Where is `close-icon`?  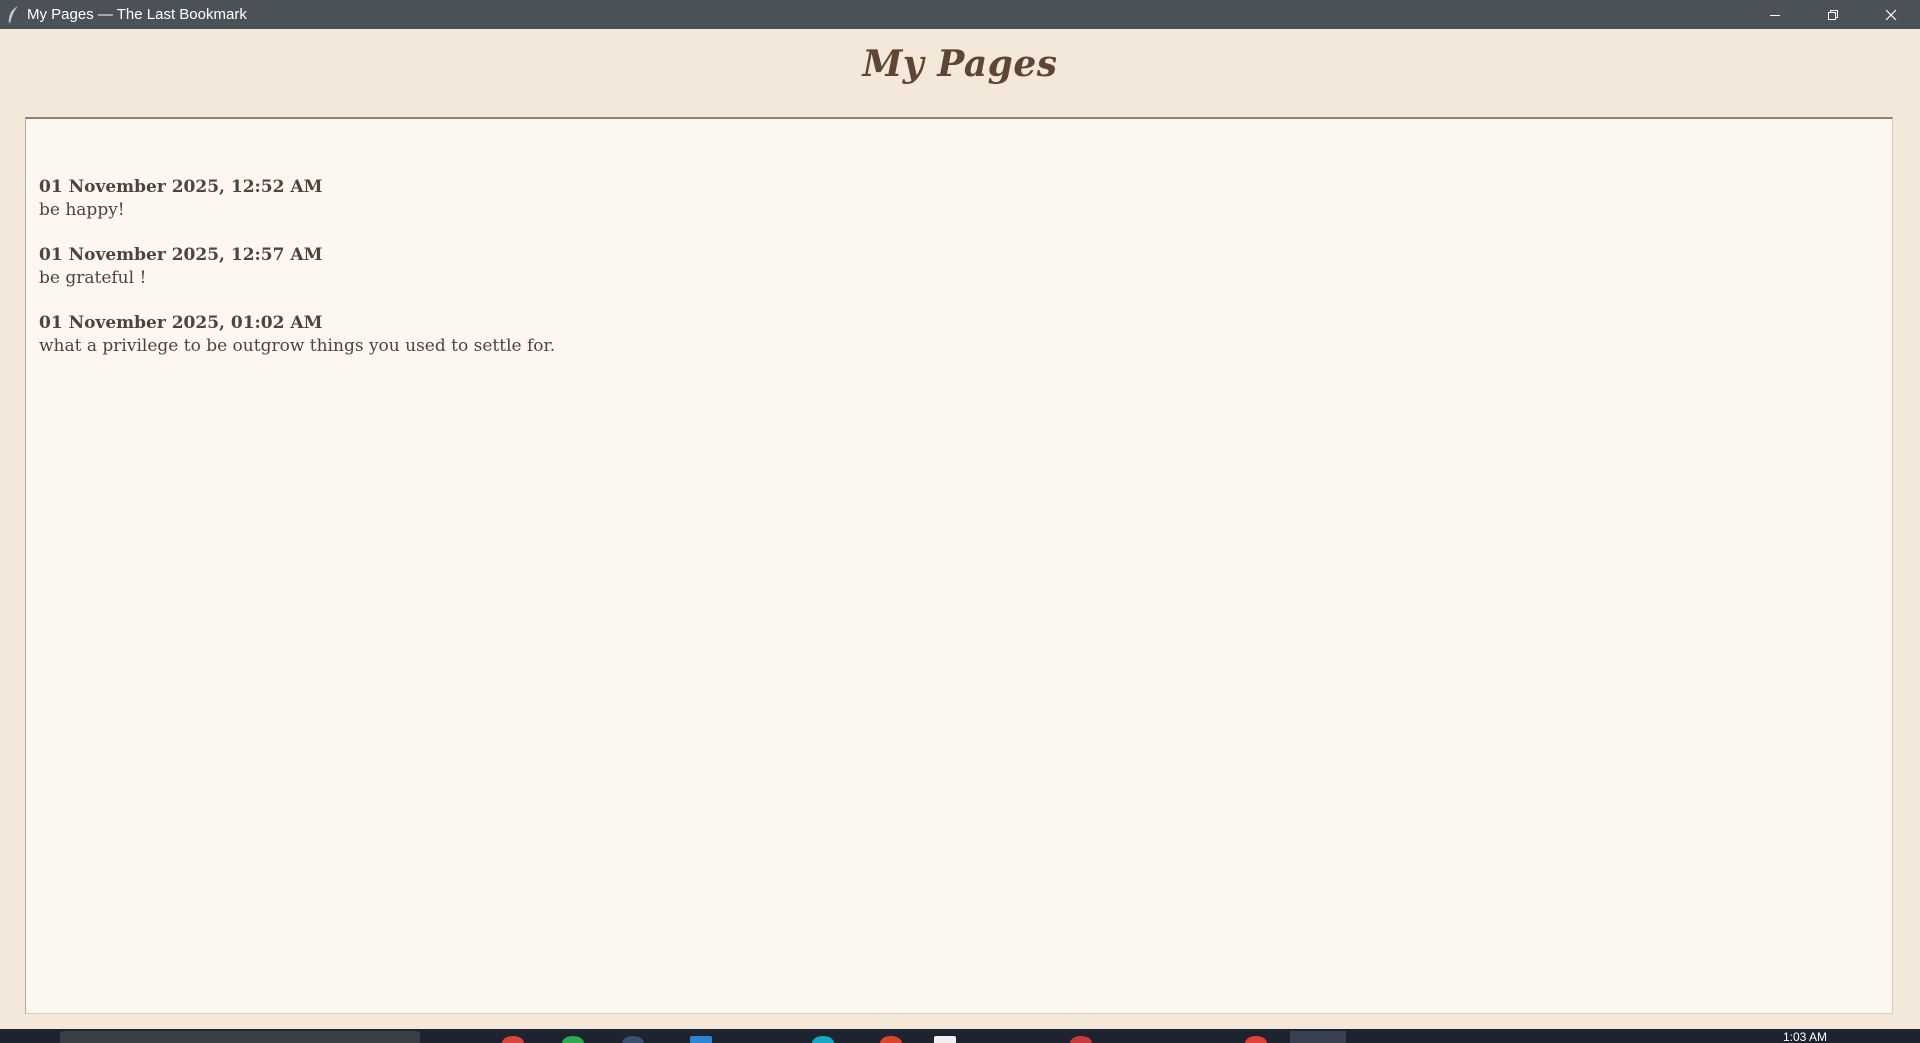 close-icon is located at coordinates (1891, 14).